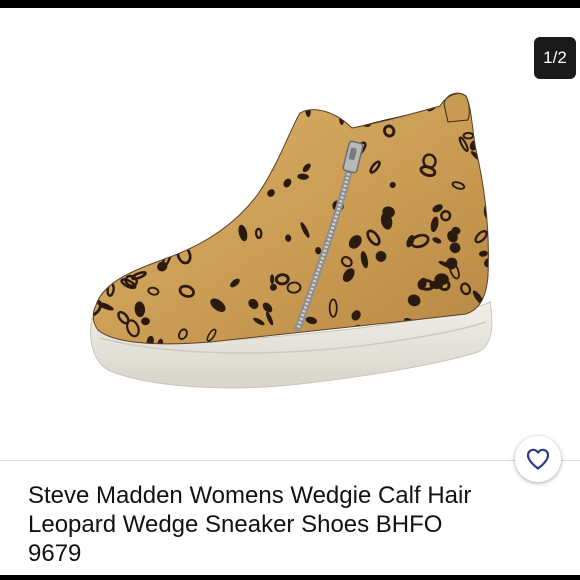 The height and width of the screenshot is (580, 580). Describe the element at coordinates (555, 58) in the screenshot. I see `image-page-indicator: 1/2` at that location.